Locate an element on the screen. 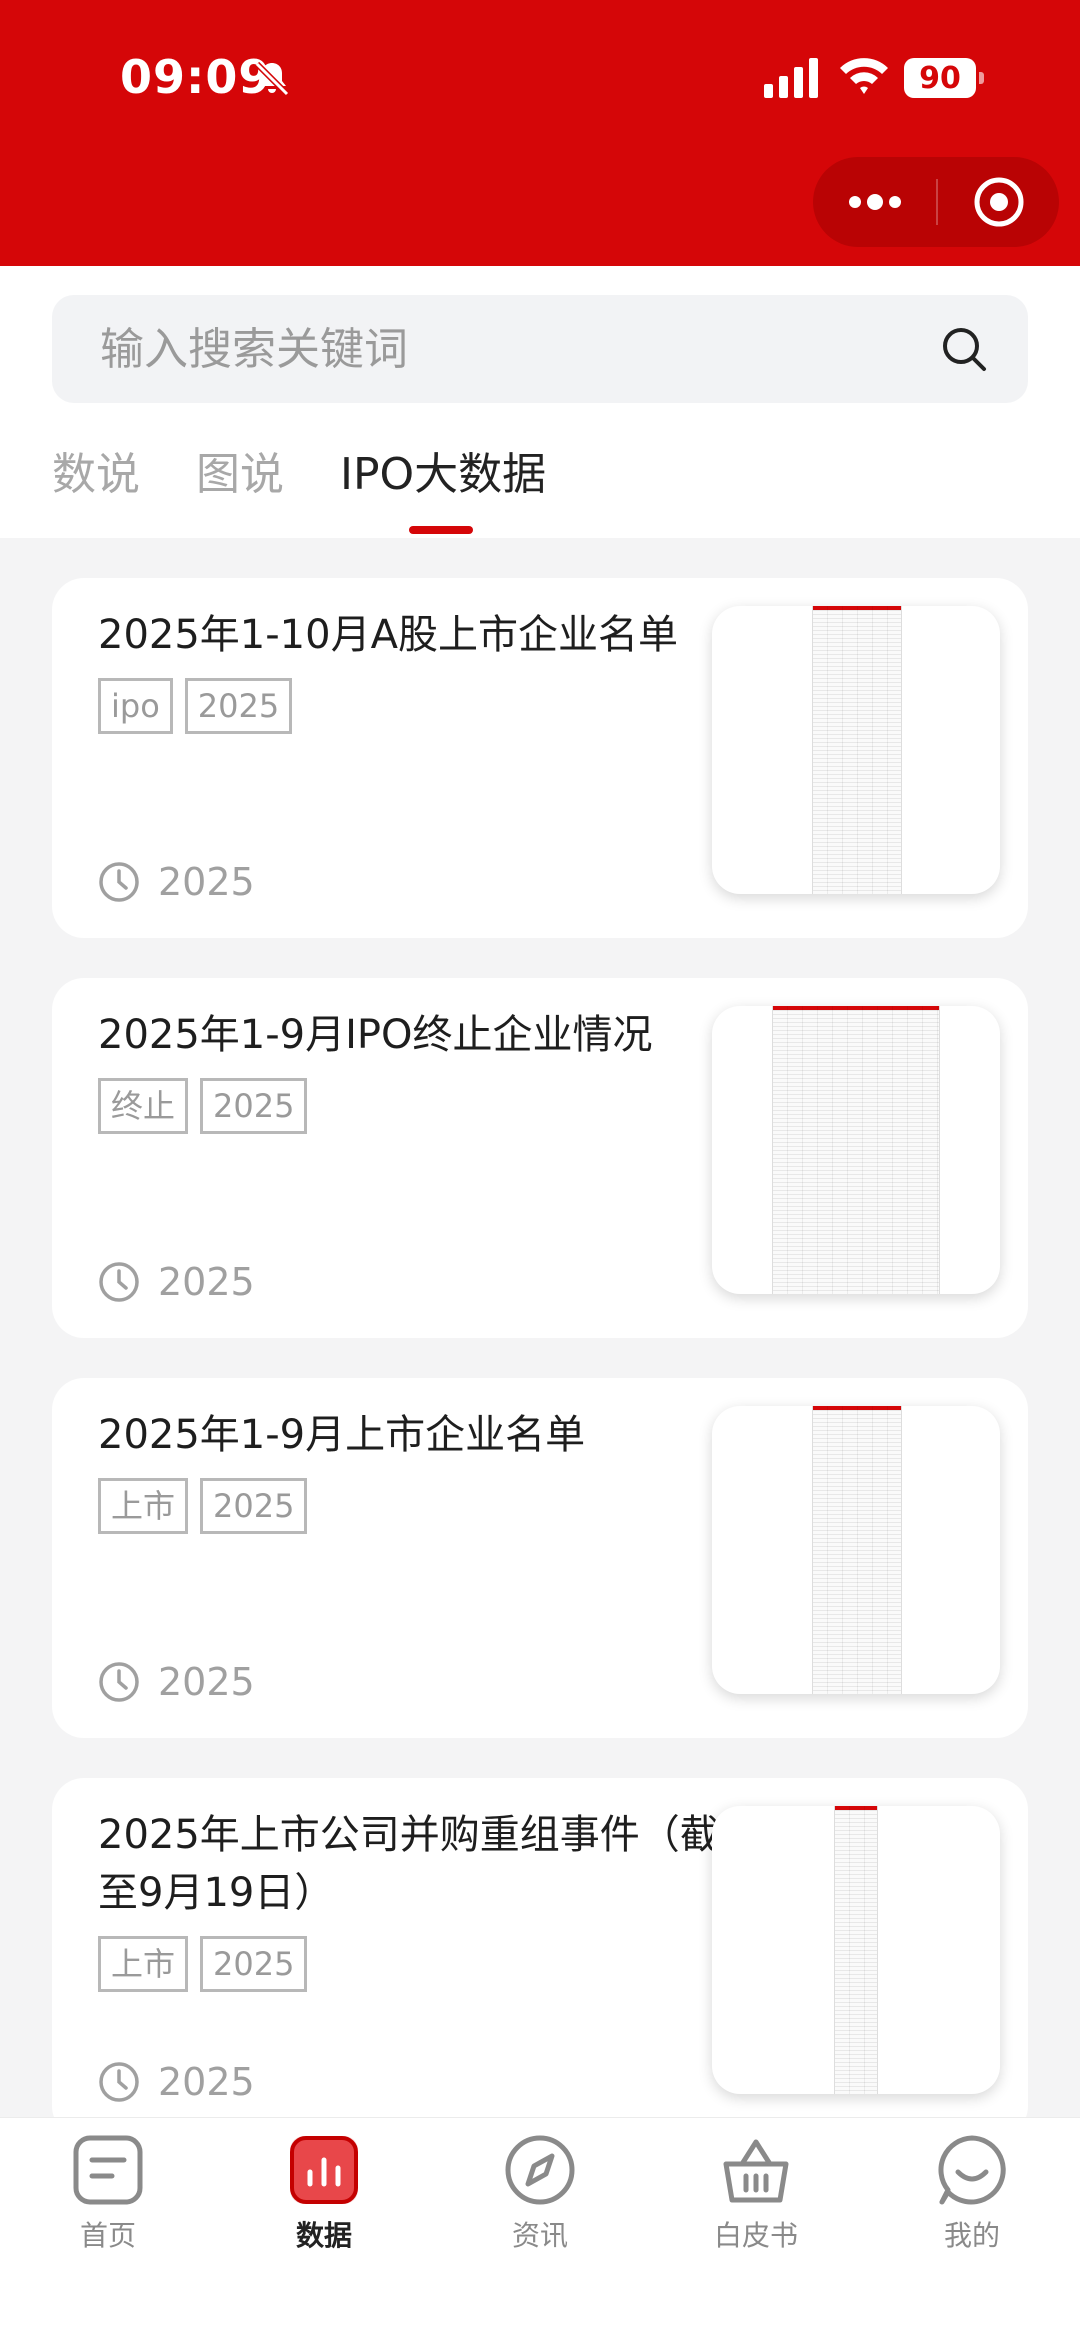  nav-data: 数据 is located at coordinates (324, 2202).